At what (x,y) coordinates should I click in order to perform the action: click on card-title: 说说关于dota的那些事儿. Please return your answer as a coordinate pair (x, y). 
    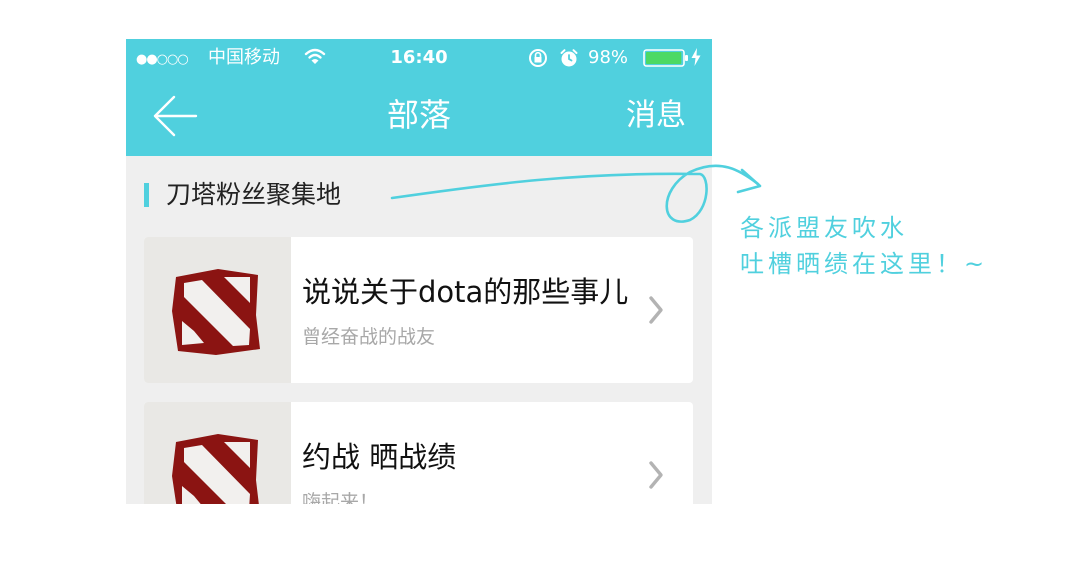
    Looking at the image, I should click on (465, 292).